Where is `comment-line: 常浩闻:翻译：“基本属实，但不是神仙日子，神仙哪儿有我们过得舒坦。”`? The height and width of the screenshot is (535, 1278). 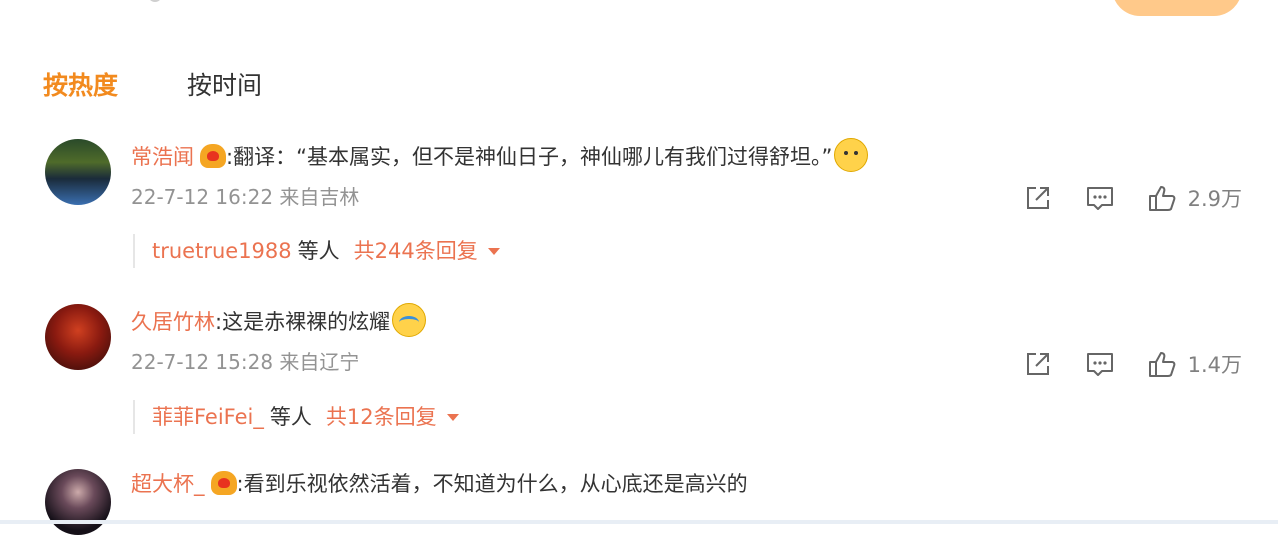
comment-line: 常浩闻:翻译：“基本属实，但不是神仙日子，神仙哪儿有我们过得舒坦。” is located at coordinates (500, 155).